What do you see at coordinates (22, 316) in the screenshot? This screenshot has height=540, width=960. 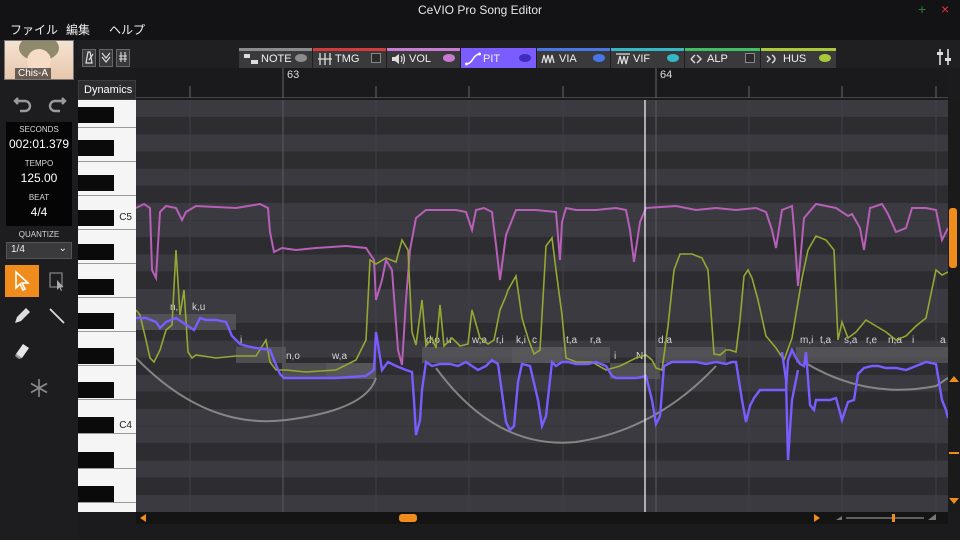 I see `pencil-tool-button` at bounding box center [22, 316].